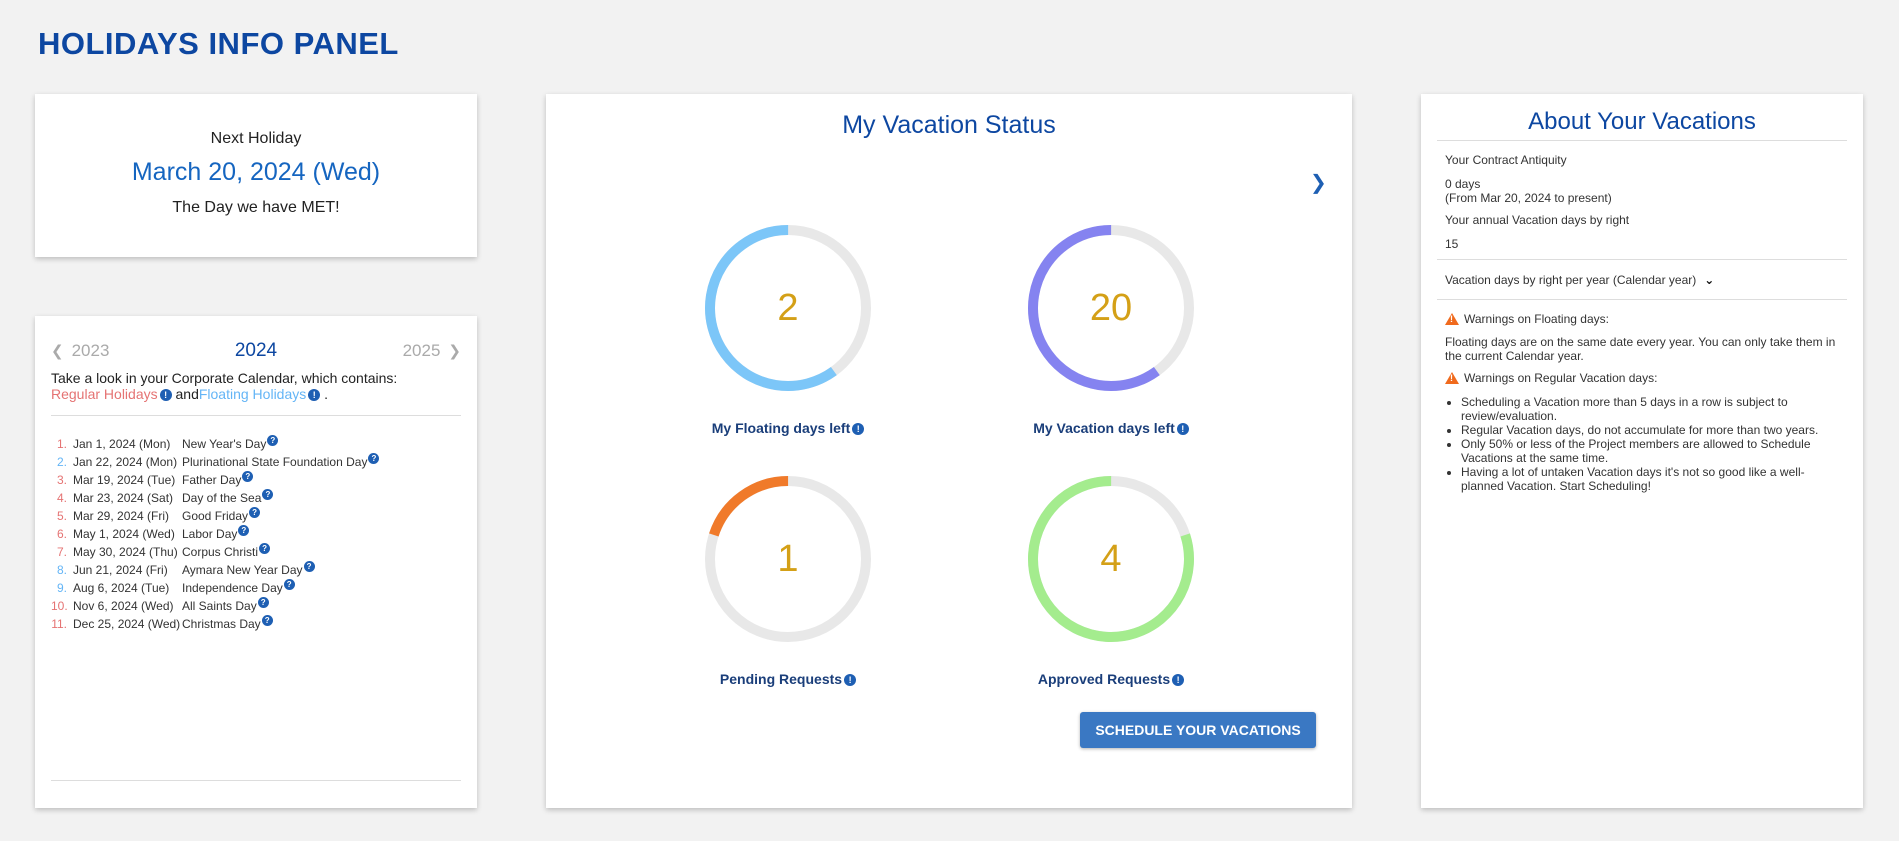  What do you see at coordinates (219, 606) in the screenshot?
I see `holiday-name: All Saints Day` at bounding box center [219, 606].